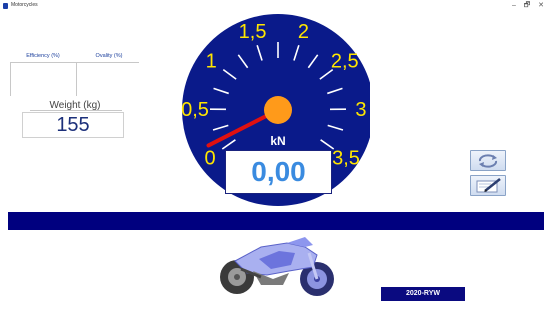 This screenshot has height=312, width=550. I want to click on efficiency-label: Efficiency (%), so click(43, 56).